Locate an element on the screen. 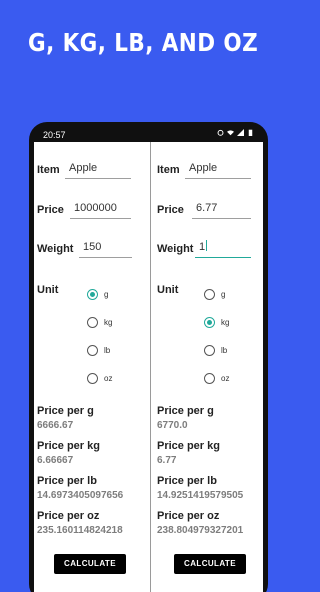 This screenshot has width=320, height=592. price-per-g-value: 6666.67 is located at coordinates (55, 425).